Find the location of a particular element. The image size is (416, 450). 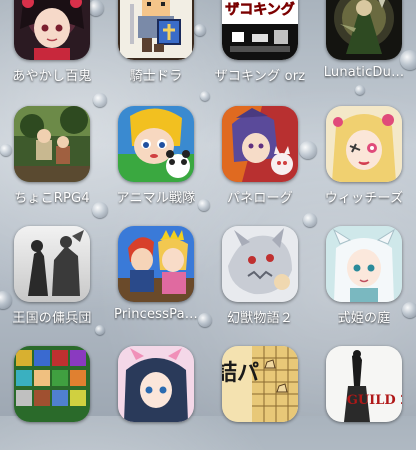

app-genjuu-monogatari-2: 幻獣物語２ is located at coordinates (260, 278).